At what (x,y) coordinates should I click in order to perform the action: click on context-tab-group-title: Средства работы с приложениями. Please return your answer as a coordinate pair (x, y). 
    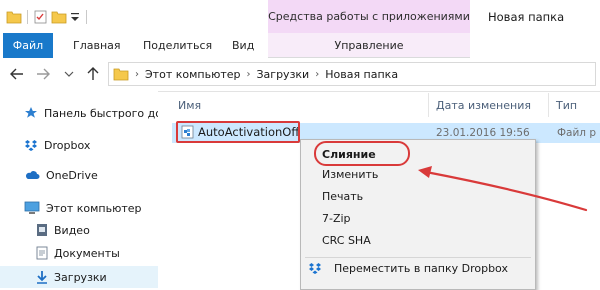
    Looking at the image, I should click on (369, 16).